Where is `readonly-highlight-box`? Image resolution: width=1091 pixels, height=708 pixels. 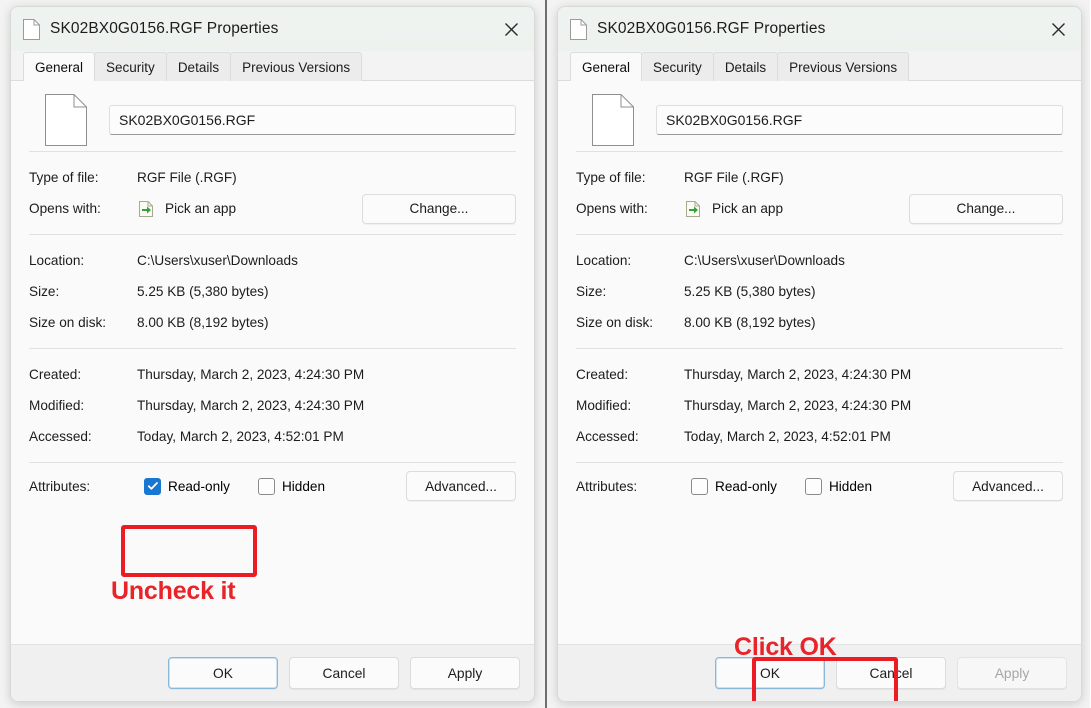
readonly-highlight-box is located at coordinates (189, 551).